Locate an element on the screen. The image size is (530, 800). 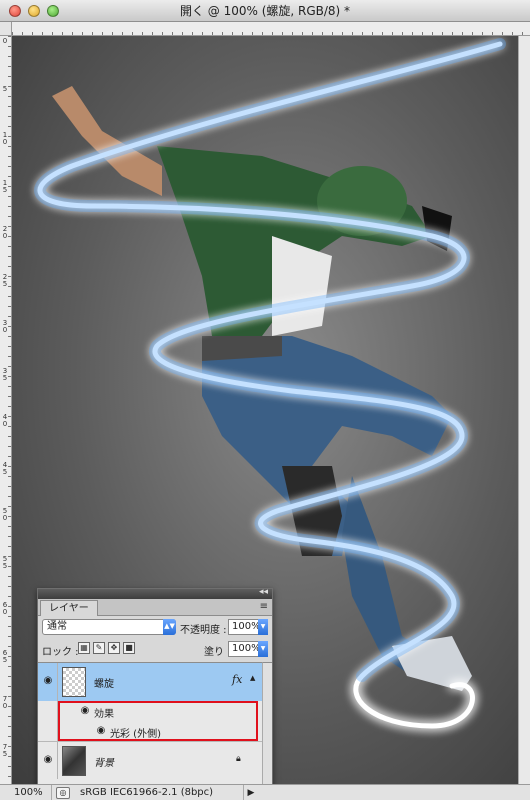
triangle-right-icon: ▶ is located at coordinates (251, 793).